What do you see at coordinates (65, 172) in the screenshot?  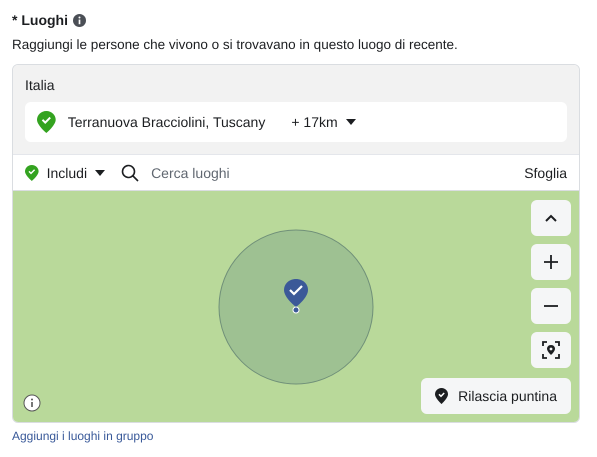 I see `include-dropdown: Includi` at bounding box center [65, 172].